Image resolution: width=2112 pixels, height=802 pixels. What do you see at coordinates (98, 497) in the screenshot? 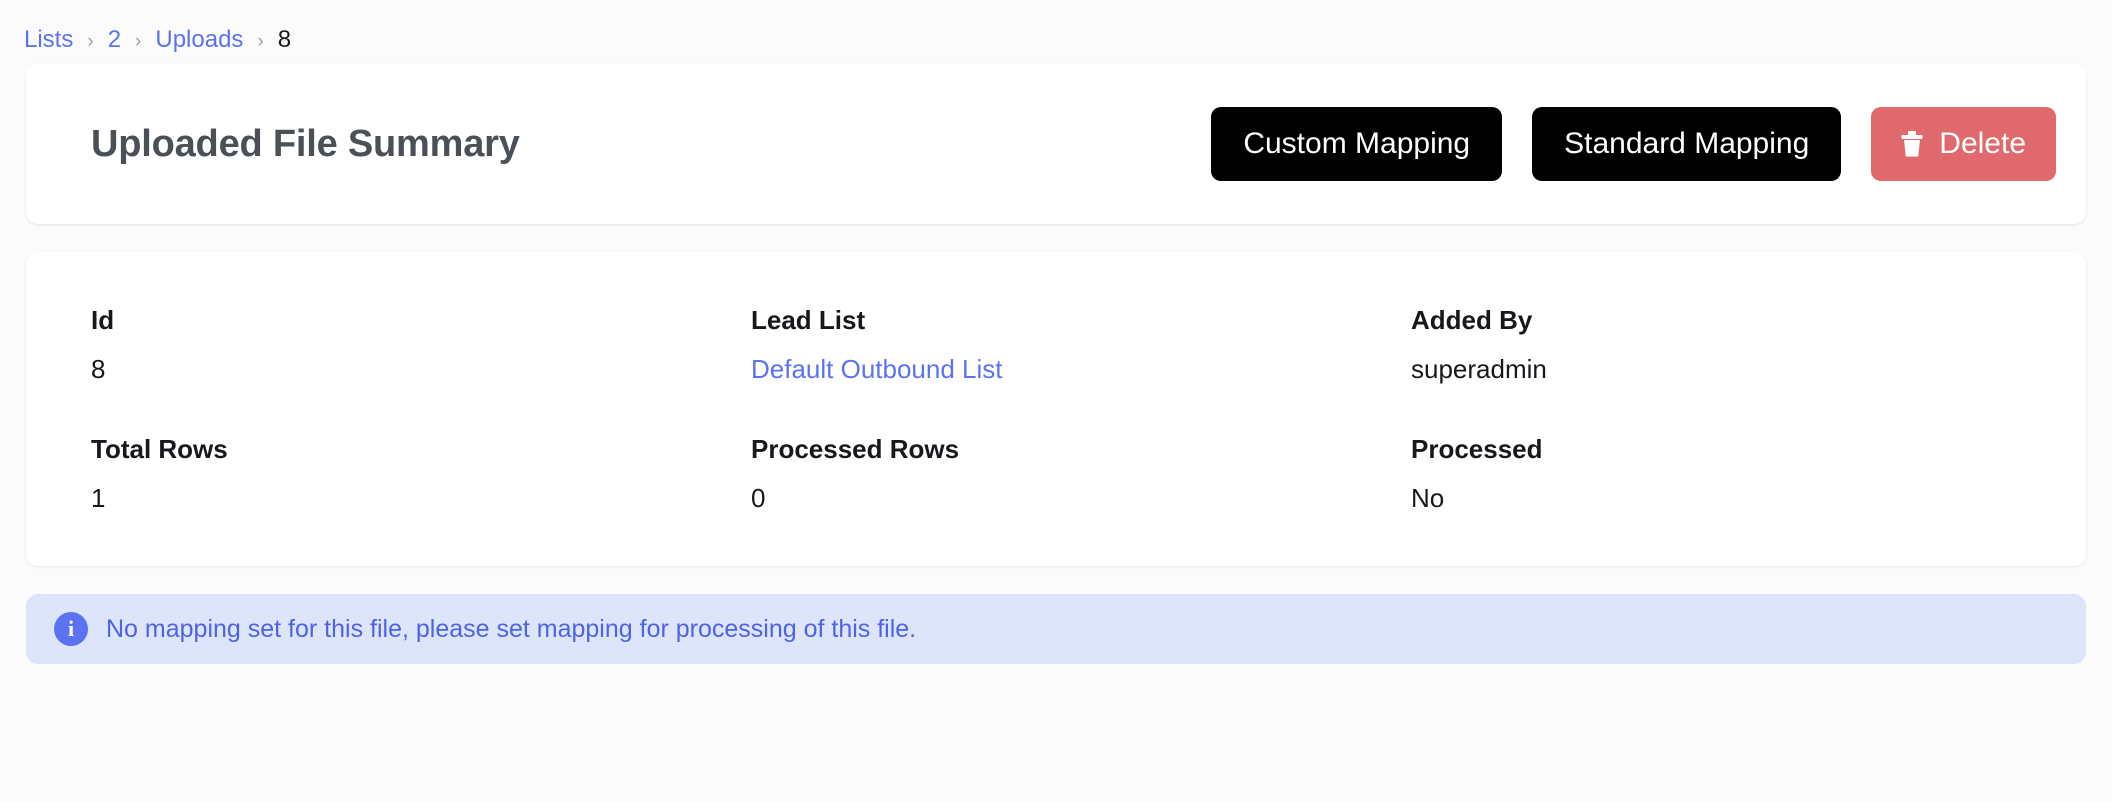
I see `field-value: 1` at bounding box center [98, 497].